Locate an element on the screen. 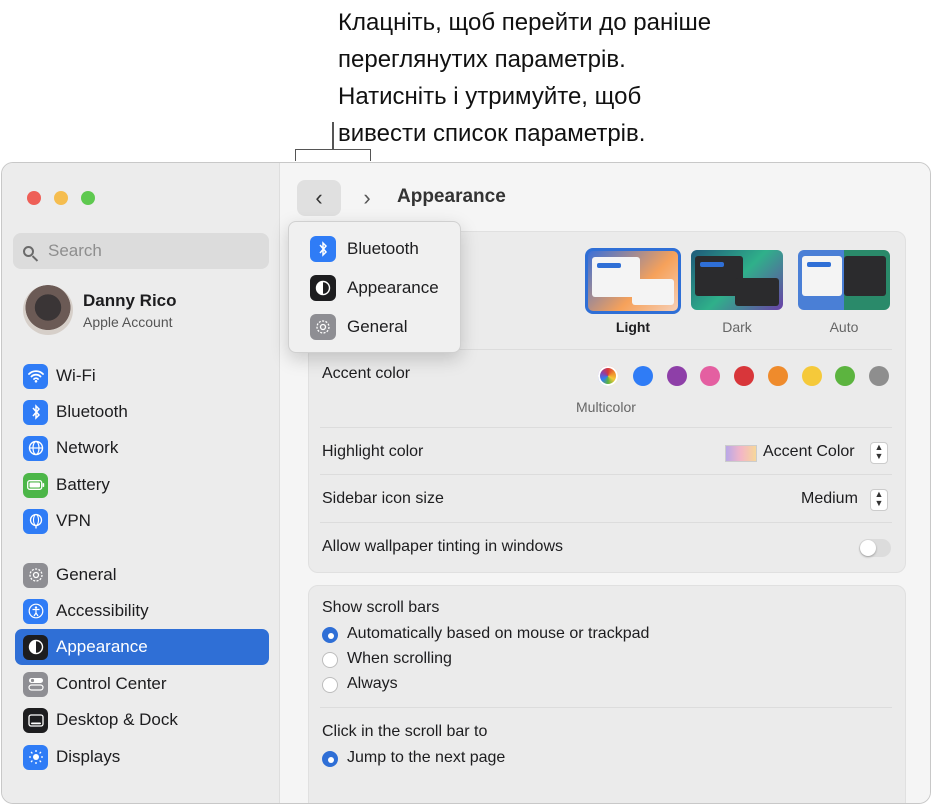  search-placeholder: Search is located at coordinates (75, 250).